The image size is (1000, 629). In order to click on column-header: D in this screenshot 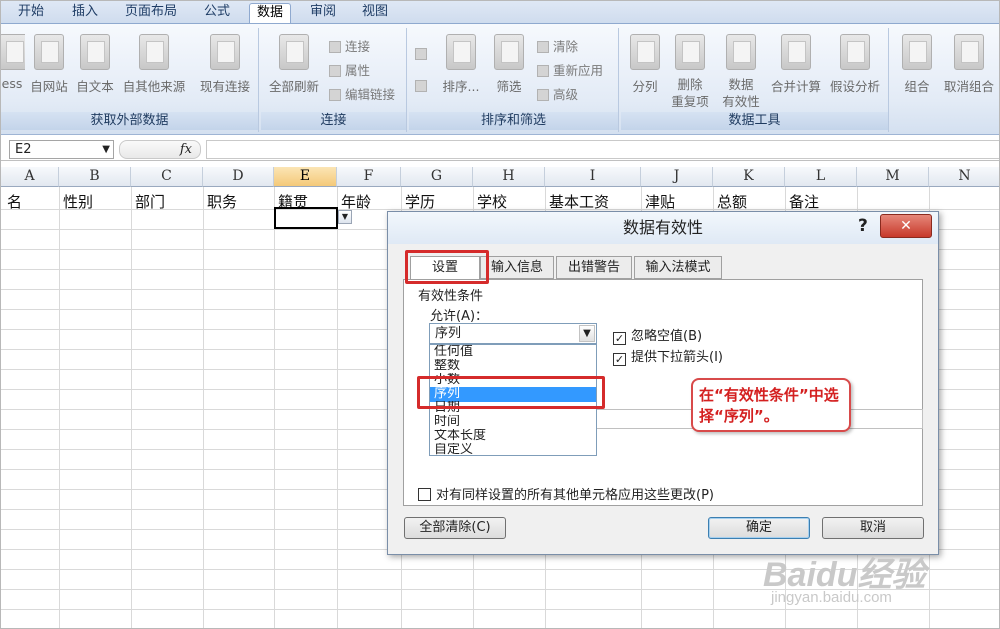, I will do `click(238, 177)`.